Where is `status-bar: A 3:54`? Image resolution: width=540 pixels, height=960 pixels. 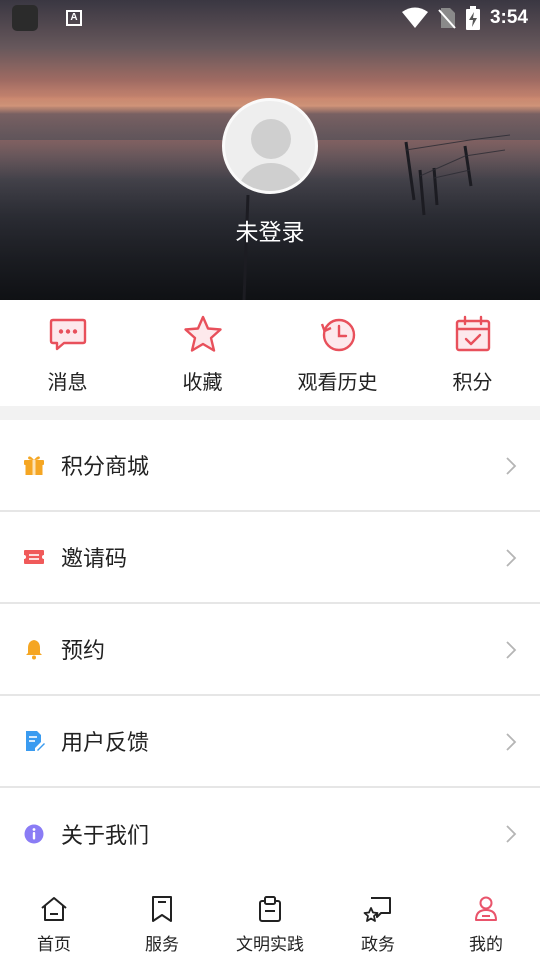 status-bar: A 3:54 is located at coordinates (270, 18).